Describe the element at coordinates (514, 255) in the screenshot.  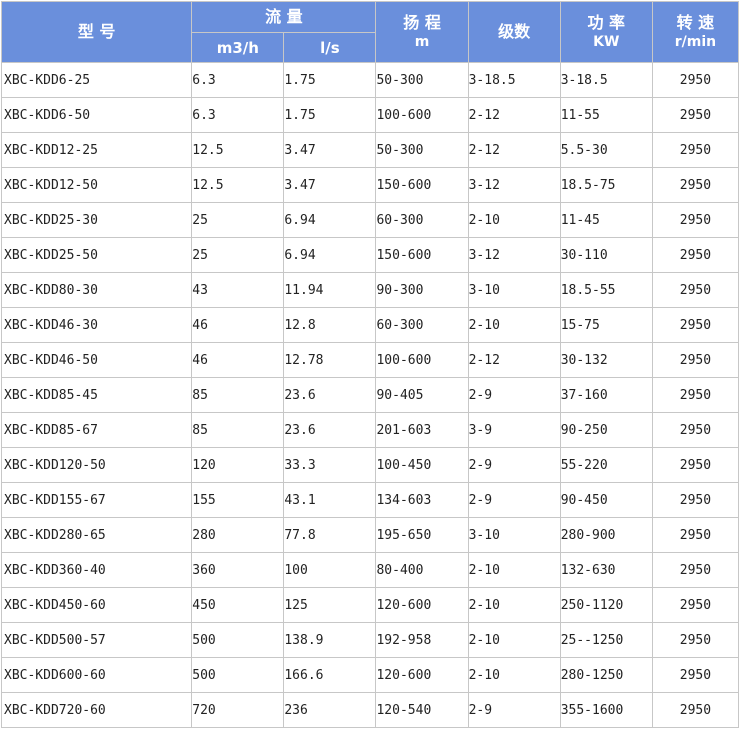
I see `stages-cell: 3-12` at that location.